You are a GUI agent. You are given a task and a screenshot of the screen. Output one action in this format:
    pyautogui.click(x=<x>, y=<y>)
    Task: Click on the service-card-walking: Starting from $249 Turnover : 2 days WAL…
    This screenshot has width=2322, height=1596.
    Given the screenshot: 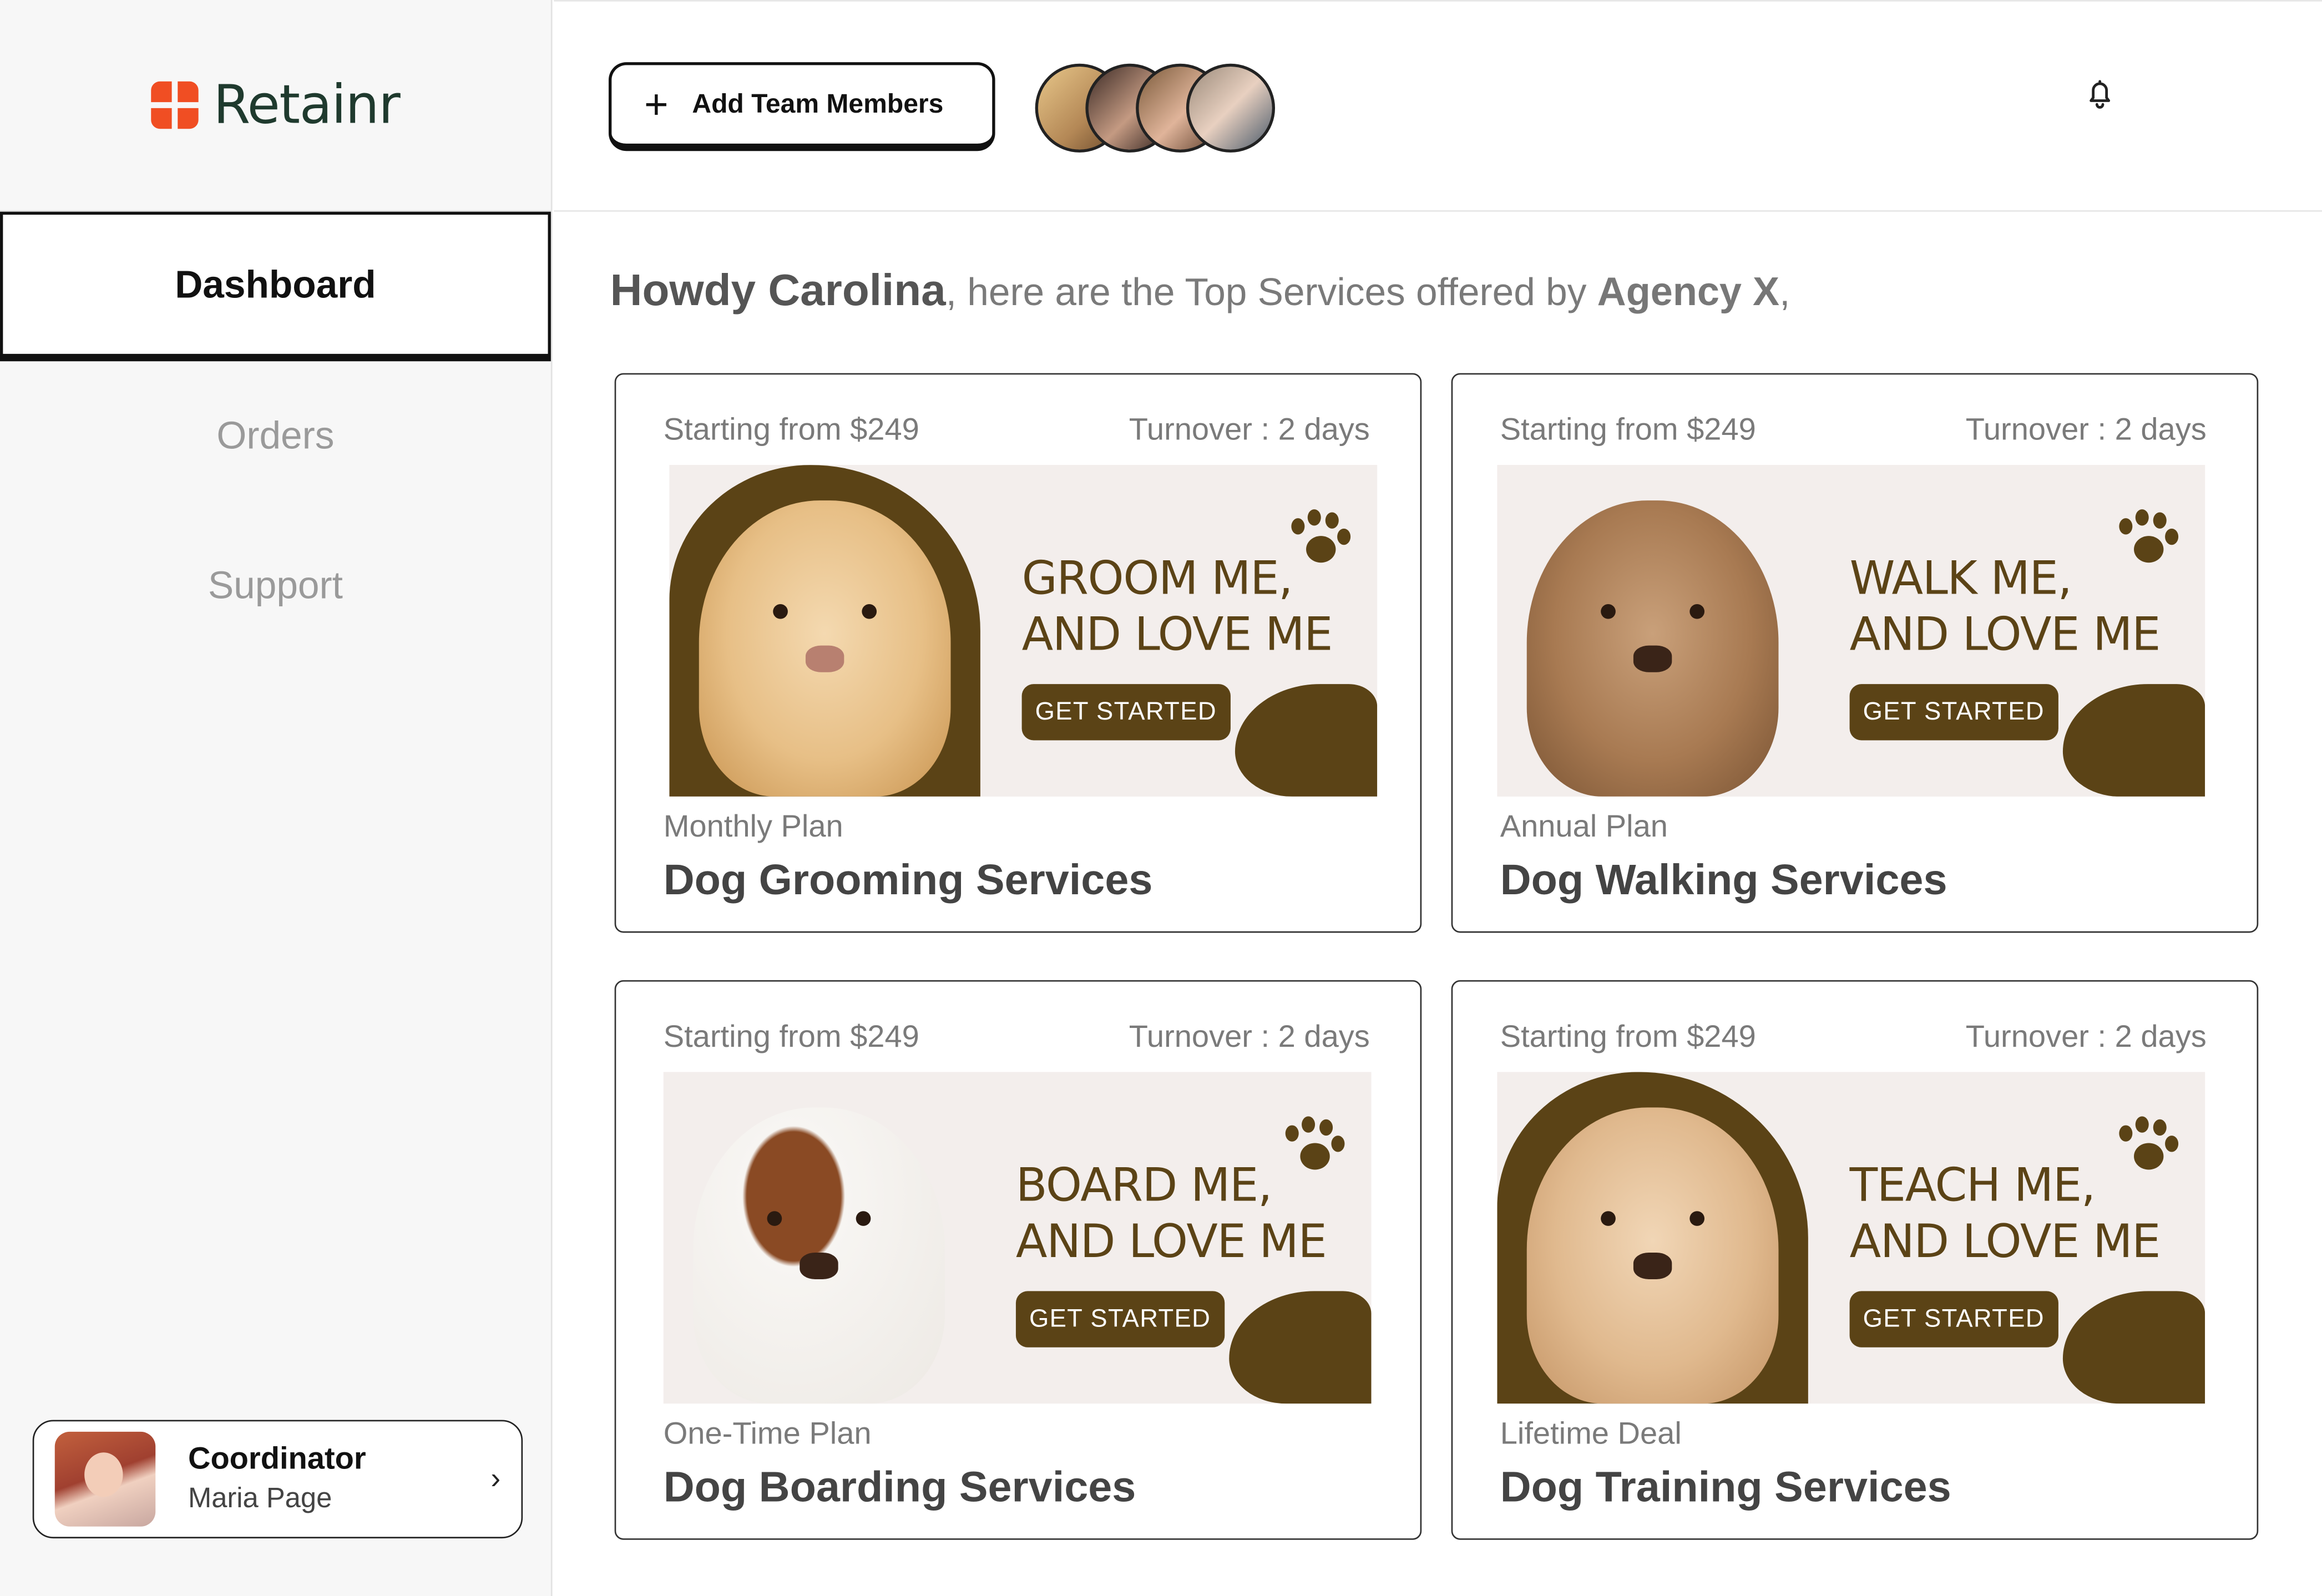 What is the action you would take?
    pyautogui.click(x=1855, y=653)
    